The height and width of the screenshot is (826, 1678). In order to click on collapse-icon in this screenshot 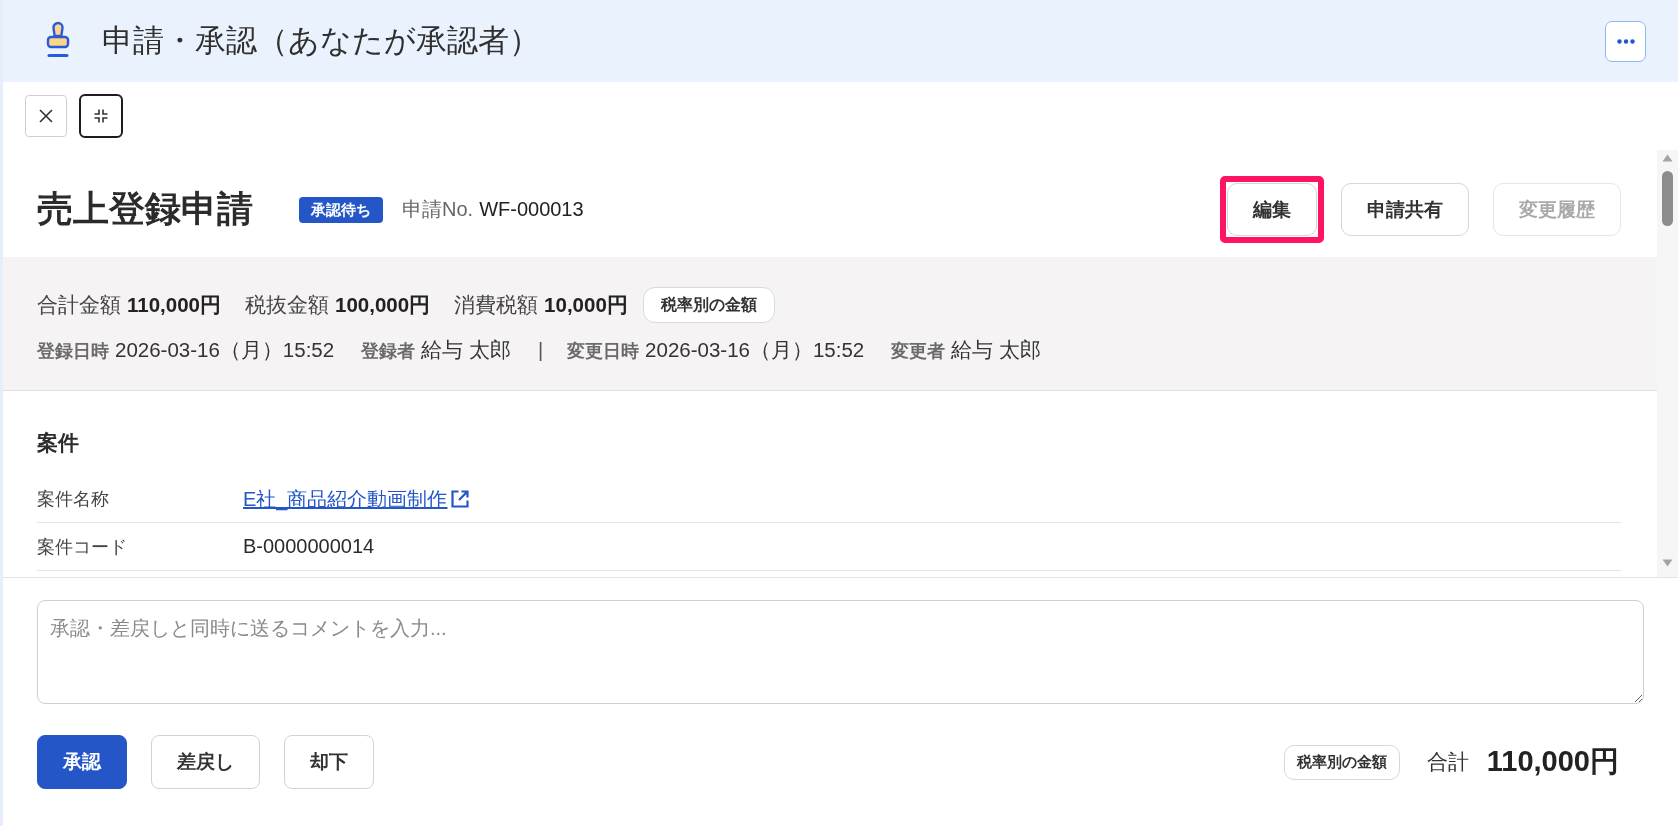, I will do `click(101, 116)`.